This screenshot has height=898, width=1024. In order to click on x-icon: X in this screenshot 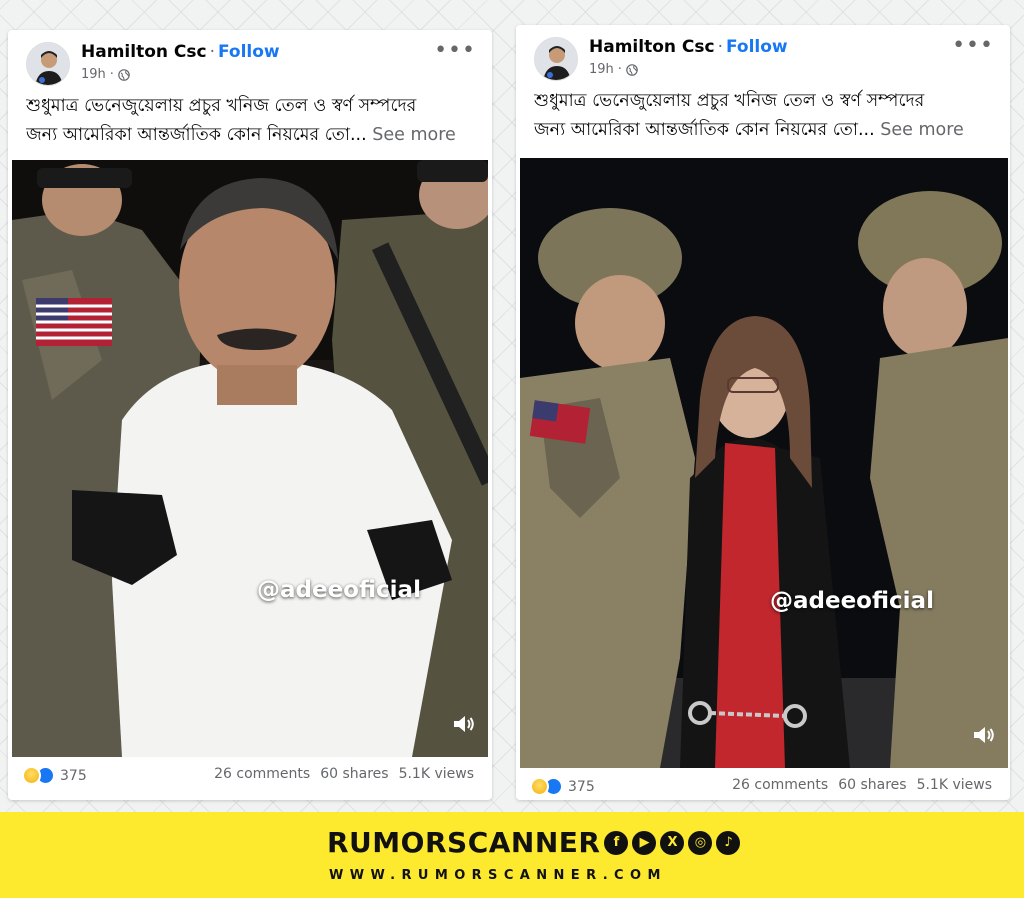, I will do `click(672, 842)`.